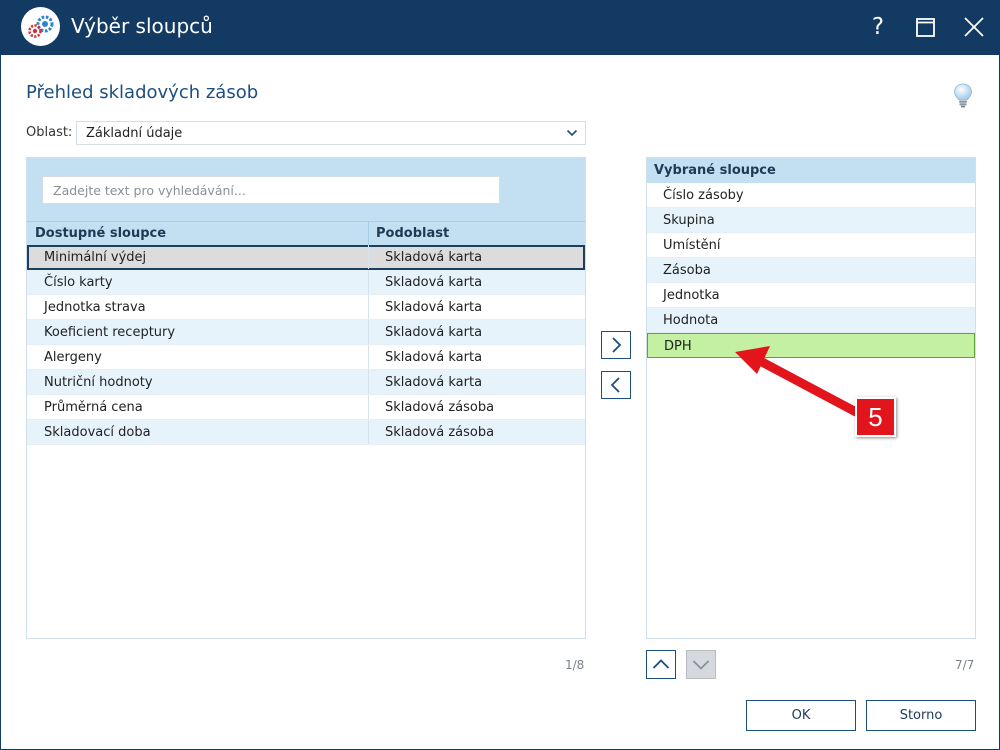 This screenshot has height=750, width=1000. Describe the element at coordinates (692, 245) in the screenshot. I see `selected-column-name: Umístění` at that location.